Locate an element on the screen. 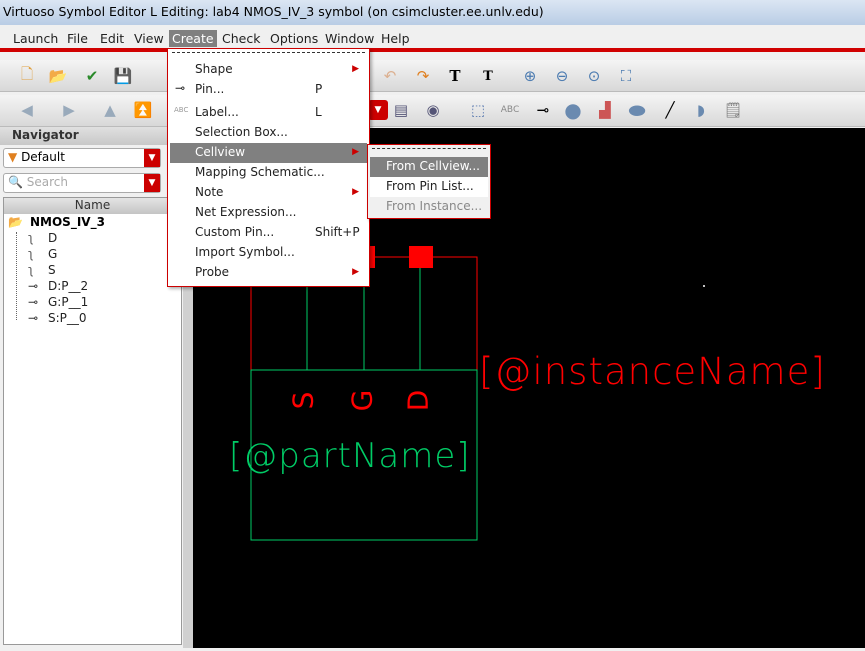 The image size is (865, 651). back-icon: ◀ is located at coordinates (27, 110).